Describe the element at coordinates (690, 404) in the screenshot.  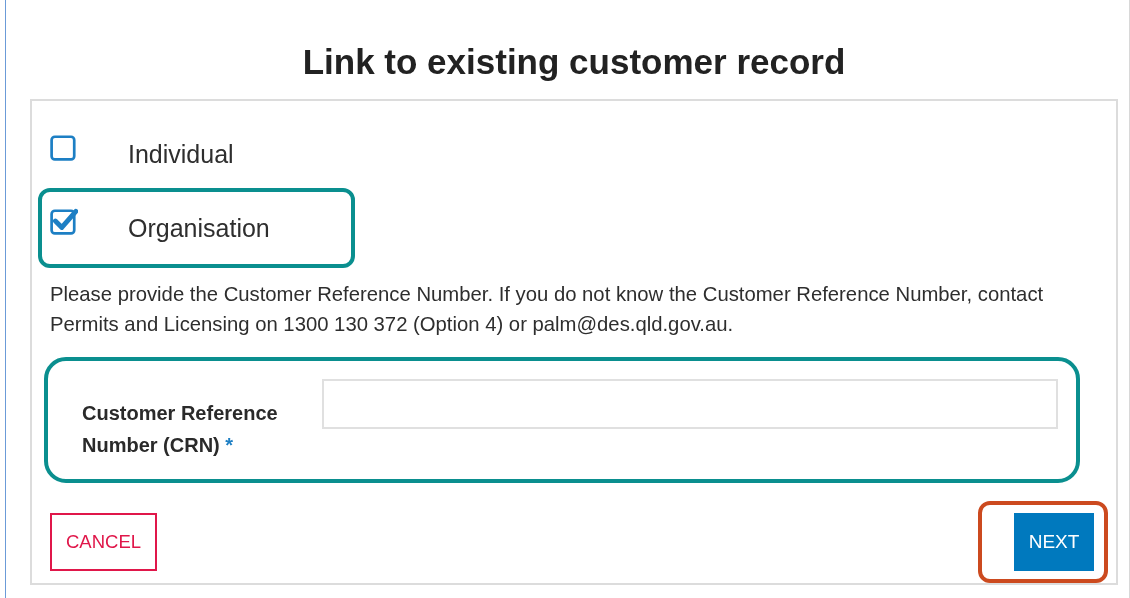
I see `input-field` at that location.